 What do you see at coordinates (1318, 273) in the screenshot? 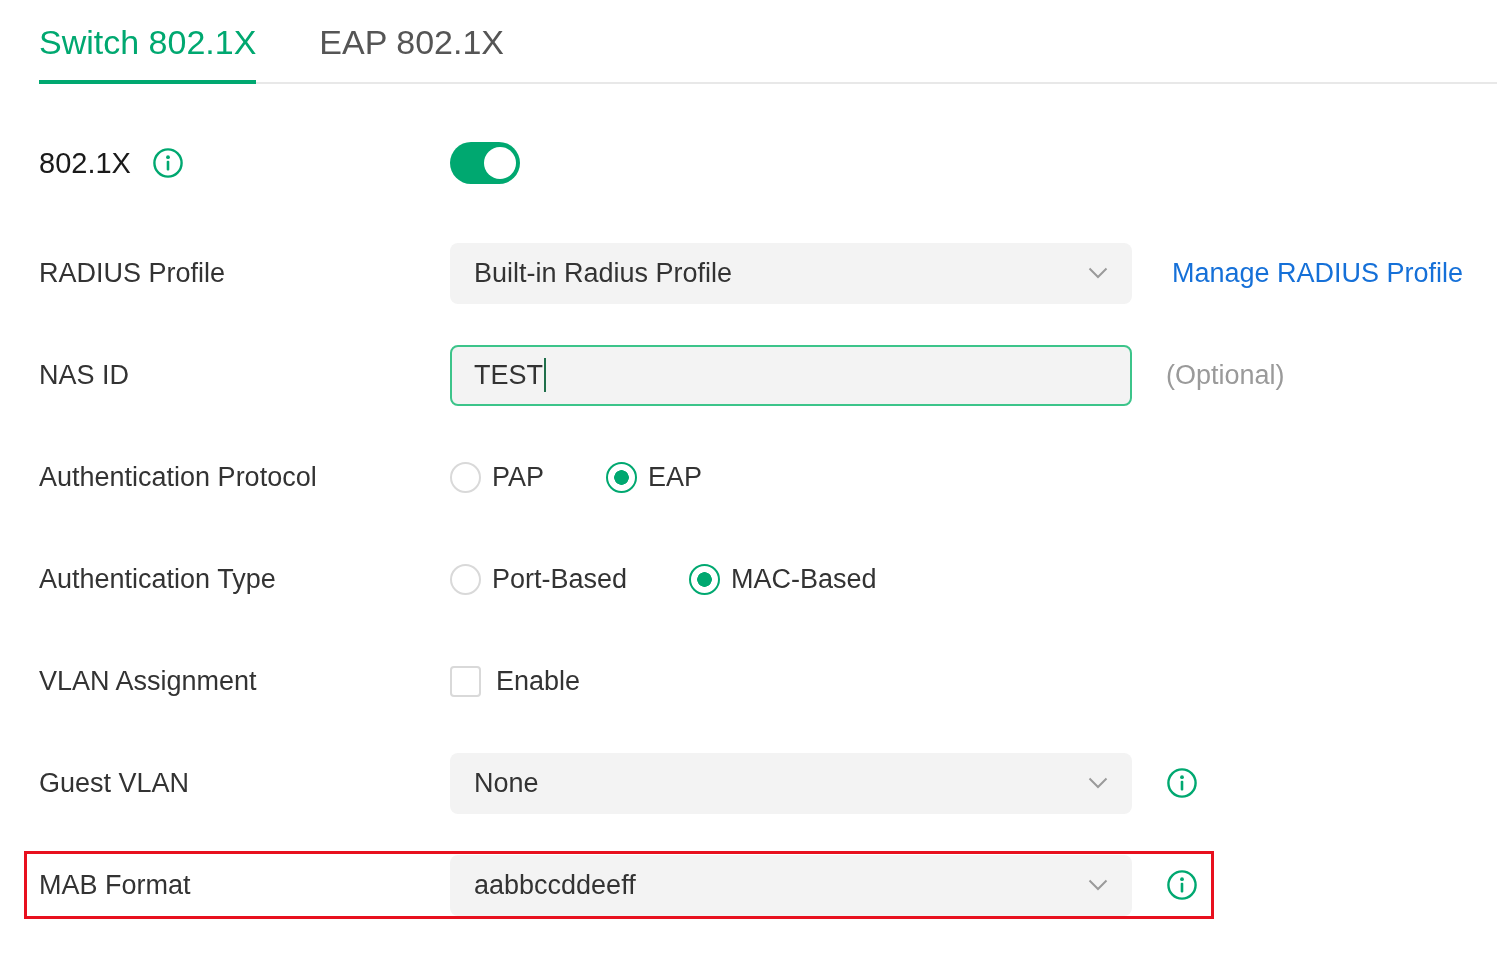
I see `manage-profile-link: Manage RADIUS Profile` at bounding box center [1318, 273].